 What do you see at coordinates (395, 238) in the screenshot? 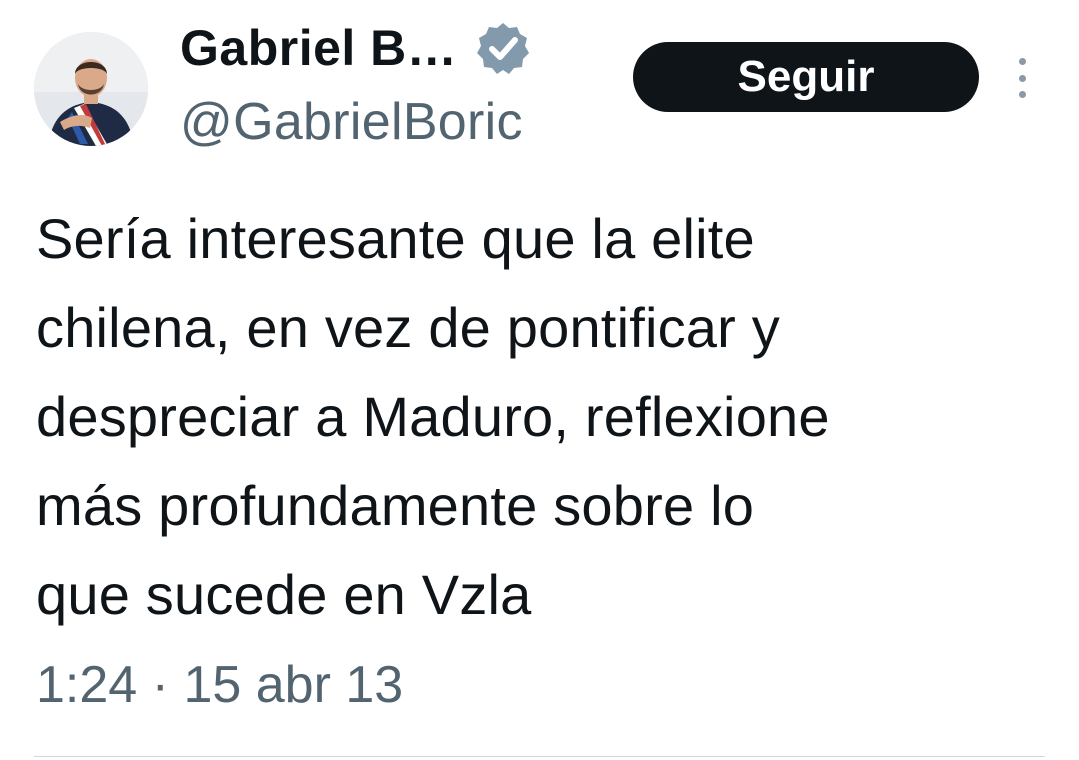
I see `tweet-text-line: Sería interesante que la elite` at bounding box center [395, 238].